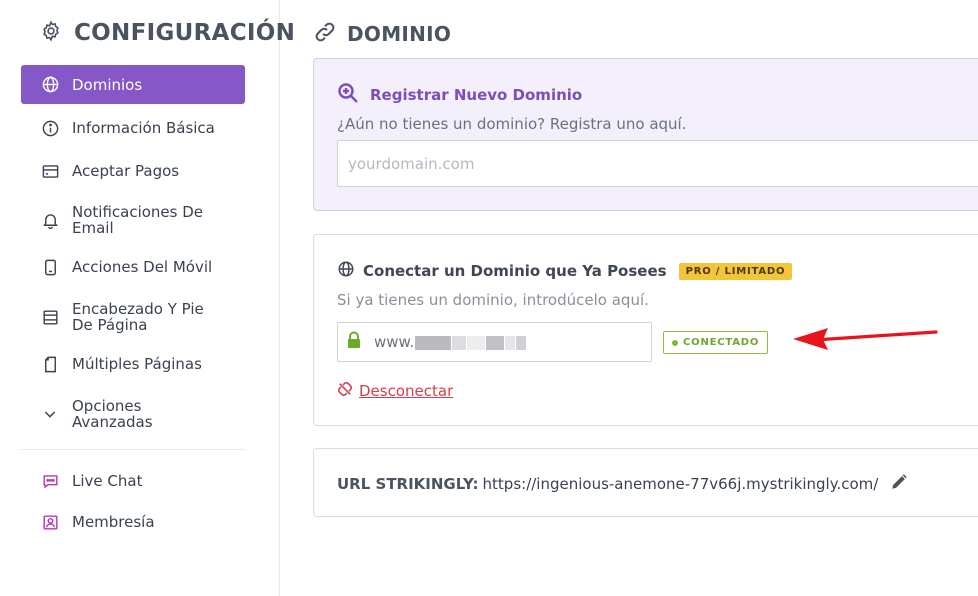  What do you see at coordinates (345, 391) in the screenshot?
I see `unlink-icon` at bounding box center [345, 391].